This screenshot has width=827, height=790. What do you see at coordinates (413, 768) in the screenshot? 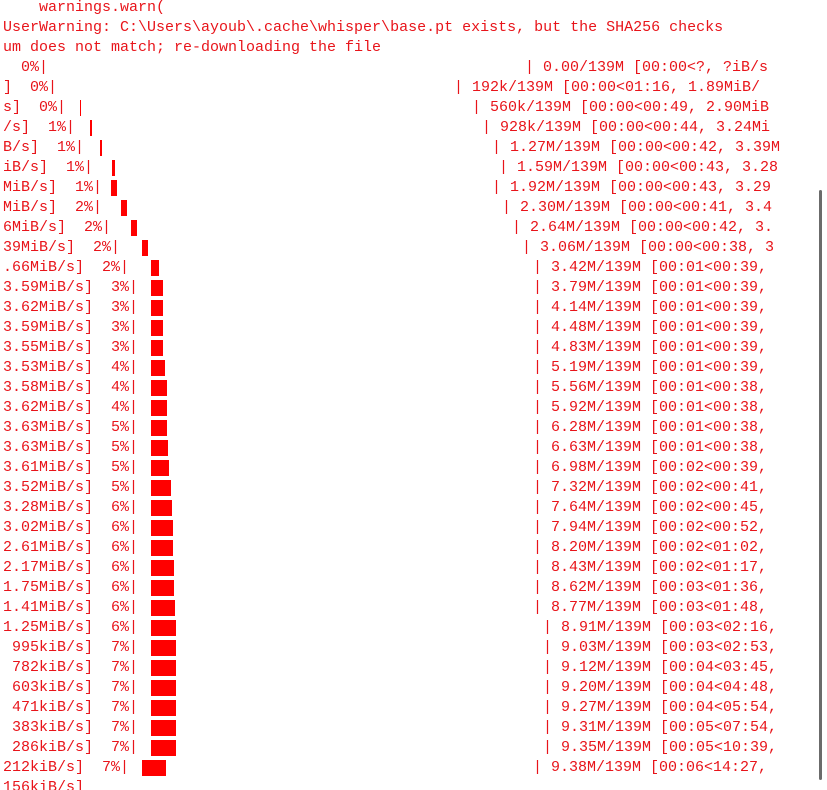
I see `progress-line: 212kiB/s] 7%| | 9.38M/139M [00:06<14:27,` at bounding box center [413, 768].